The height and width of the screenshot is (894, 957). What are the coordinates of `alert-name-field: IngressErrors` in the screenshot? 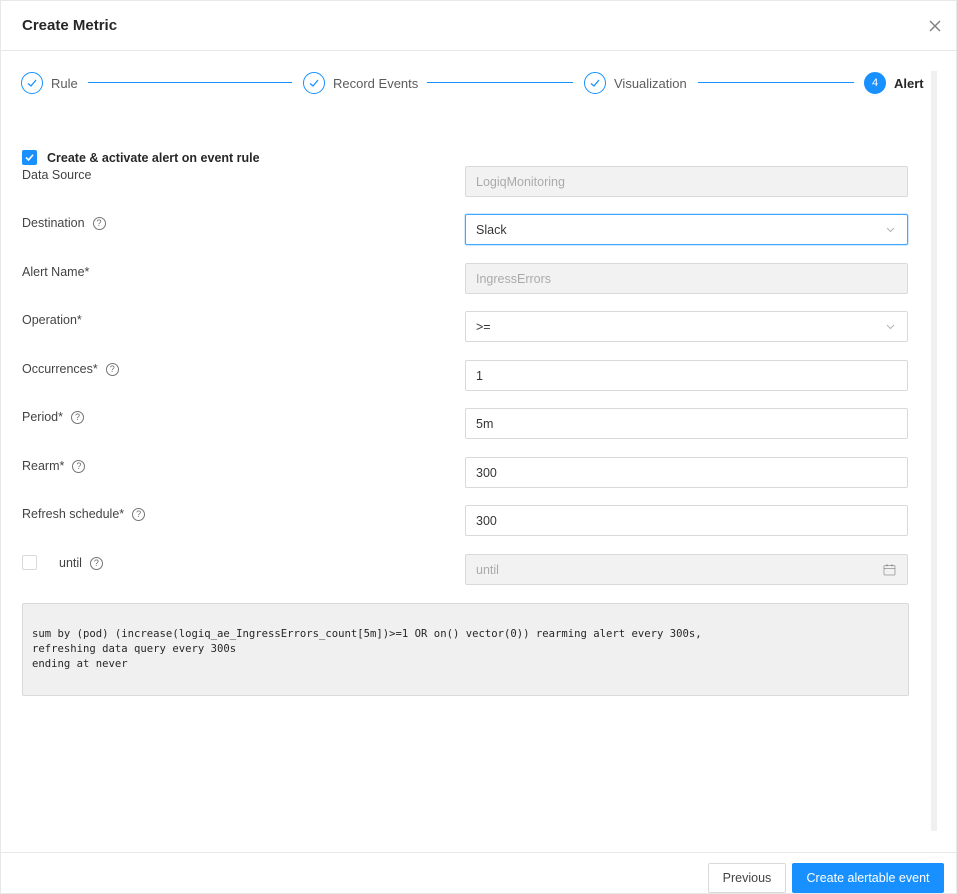 It's located at (686, 278).